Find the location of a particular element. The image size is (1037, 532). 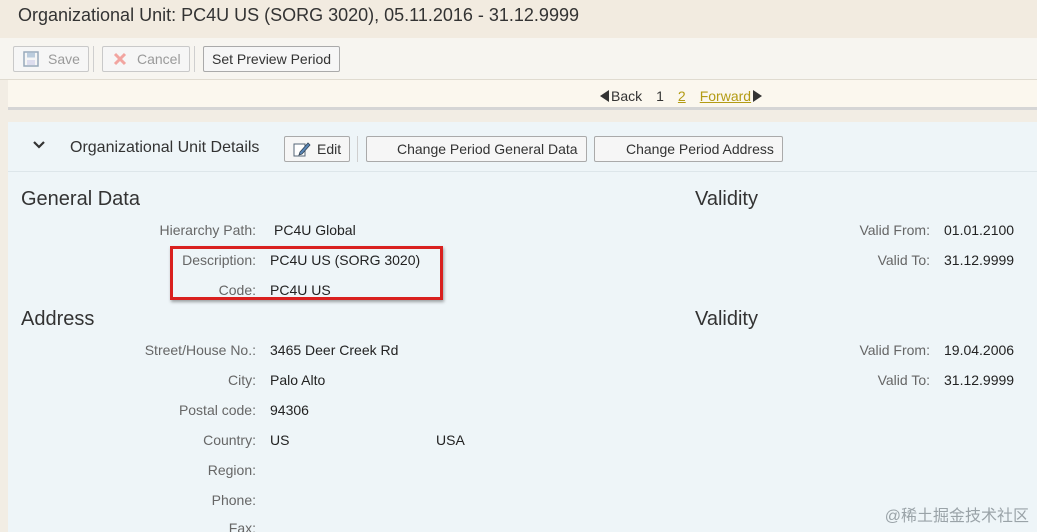

page-2-link: 2 is located at coordinates (682, 96).